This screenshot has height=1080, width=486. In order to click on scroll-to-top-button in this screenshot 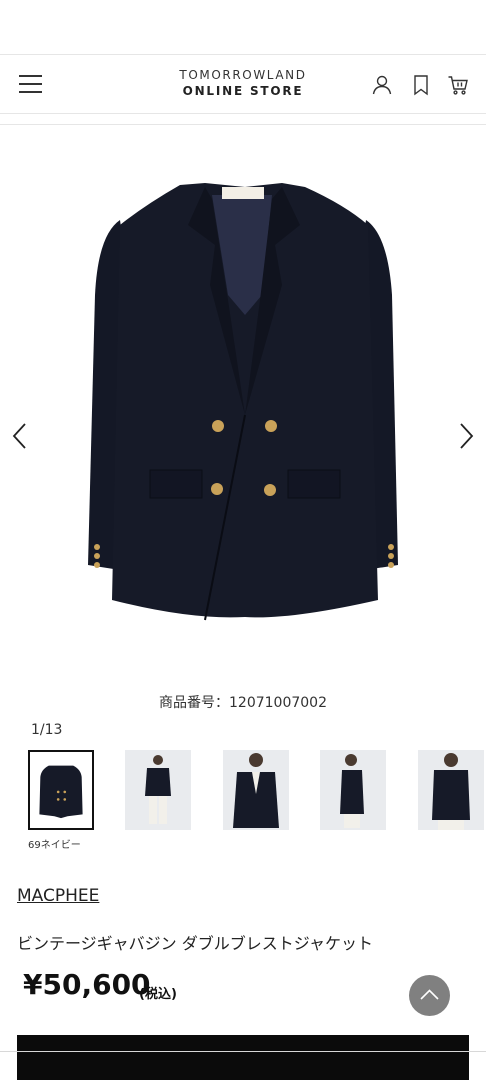, I will do `click(429, 995)`.